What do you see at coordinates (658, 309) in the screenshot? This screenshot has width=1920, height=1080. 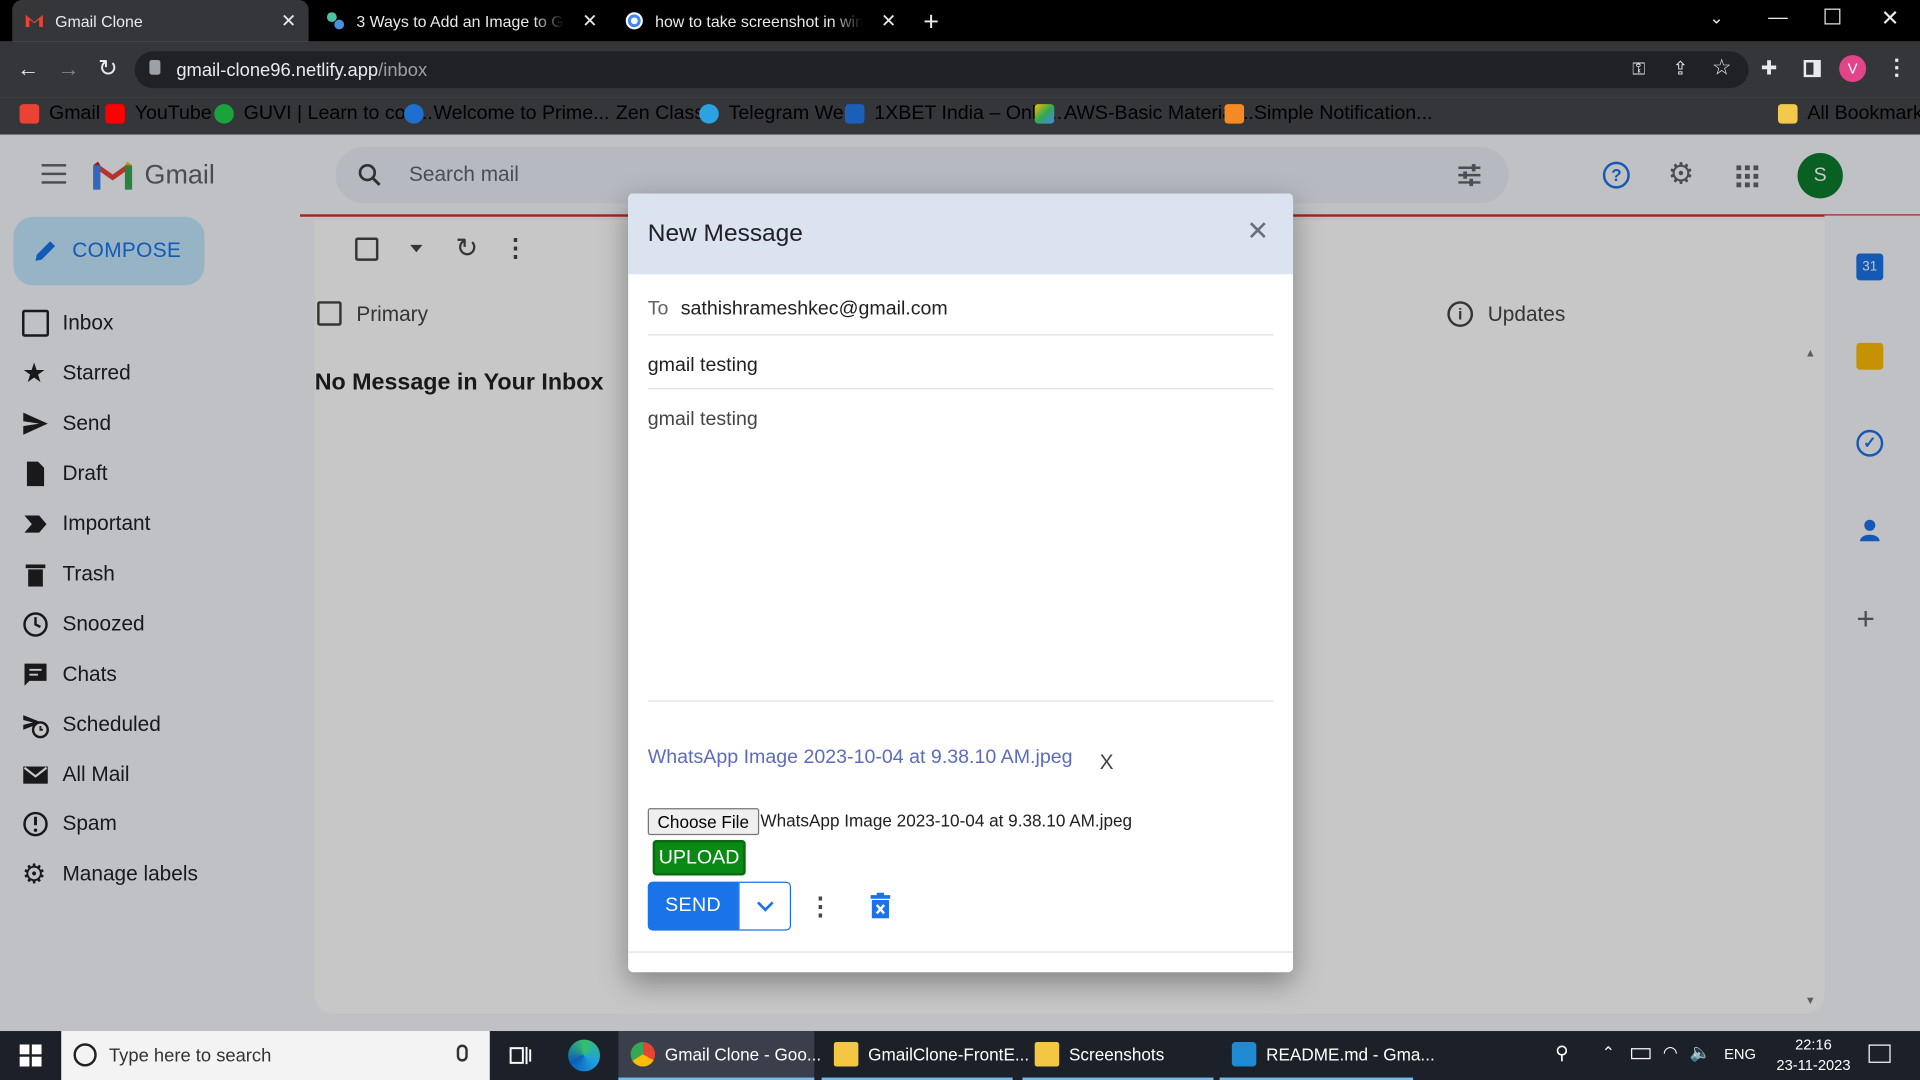 I see `to-label: To` at bounding box center [658, 309].